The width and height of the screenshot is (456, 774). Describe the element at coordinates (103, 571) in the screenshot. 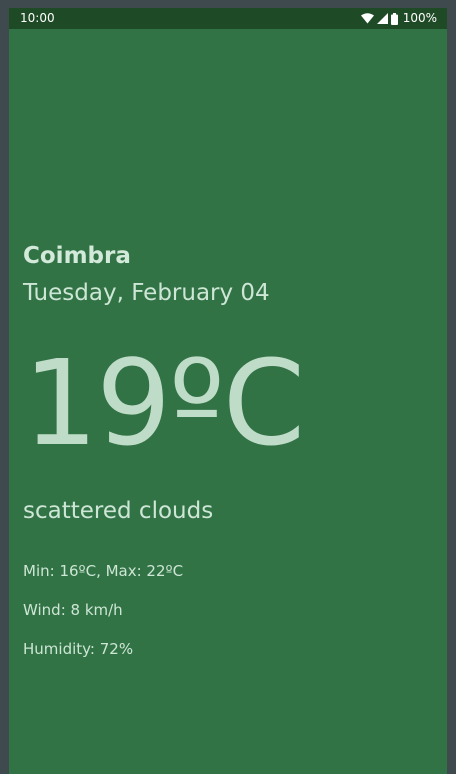

I see `min-max-temperature: Min: 16ºC, Max: 22ºC` at that location.